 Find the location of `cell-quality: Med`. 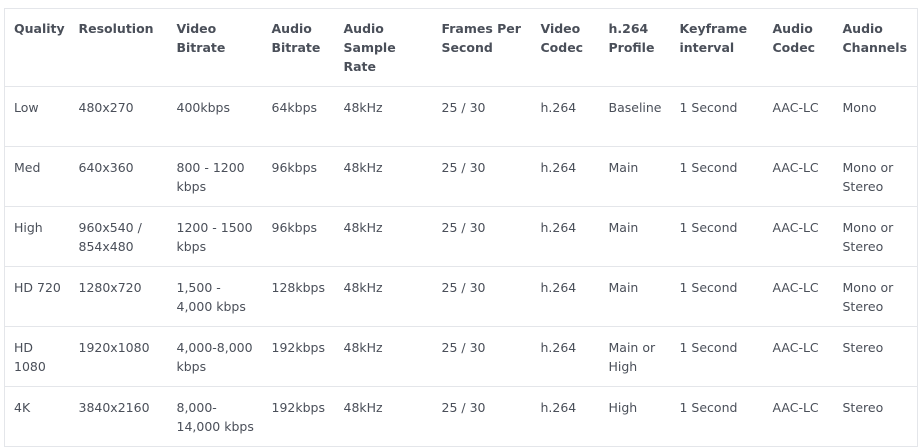

cell-quality: Med is located at coordinates (37, 176).